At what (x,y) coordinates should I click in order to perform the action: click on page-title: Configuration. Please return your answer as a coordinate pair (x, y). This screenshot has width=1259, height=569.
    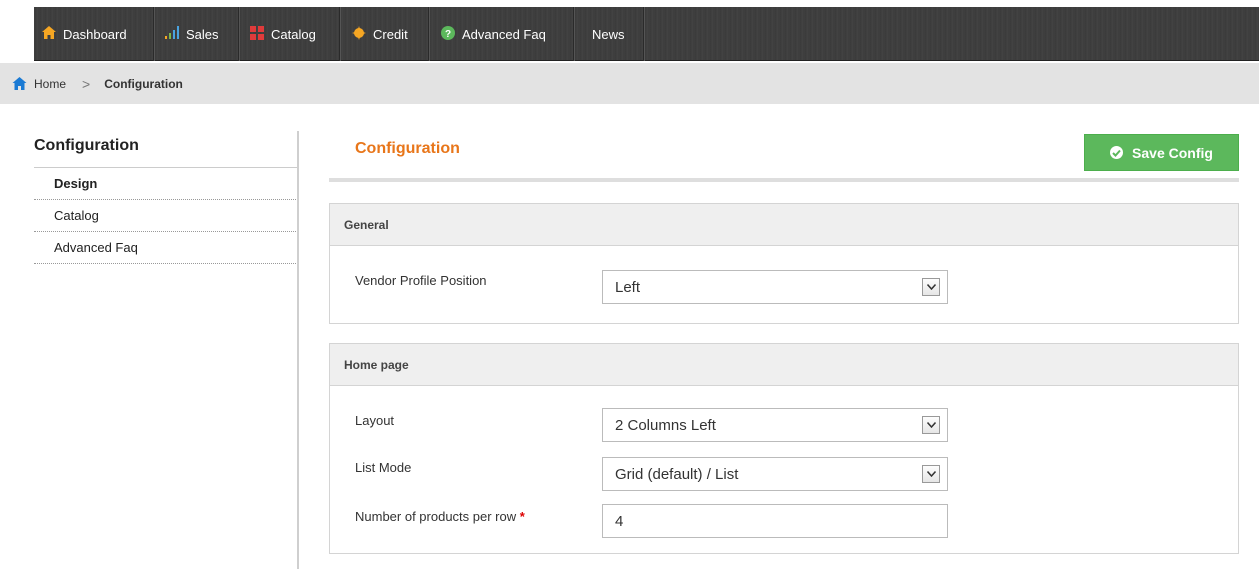
    Looking at the image, I should click on (407, 148).